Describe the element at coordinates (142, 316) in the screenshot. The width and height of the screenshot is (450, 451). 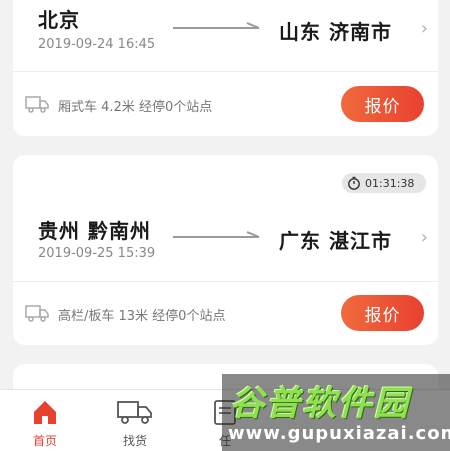
I see `vehicle-info: 高栏/板车 13米 经停0个站点` at that location.